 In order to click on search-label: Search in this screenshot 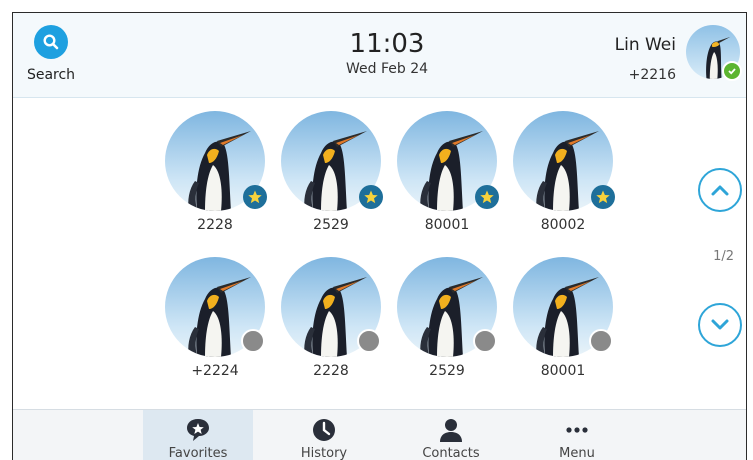, I will do `click(51, 75)`.